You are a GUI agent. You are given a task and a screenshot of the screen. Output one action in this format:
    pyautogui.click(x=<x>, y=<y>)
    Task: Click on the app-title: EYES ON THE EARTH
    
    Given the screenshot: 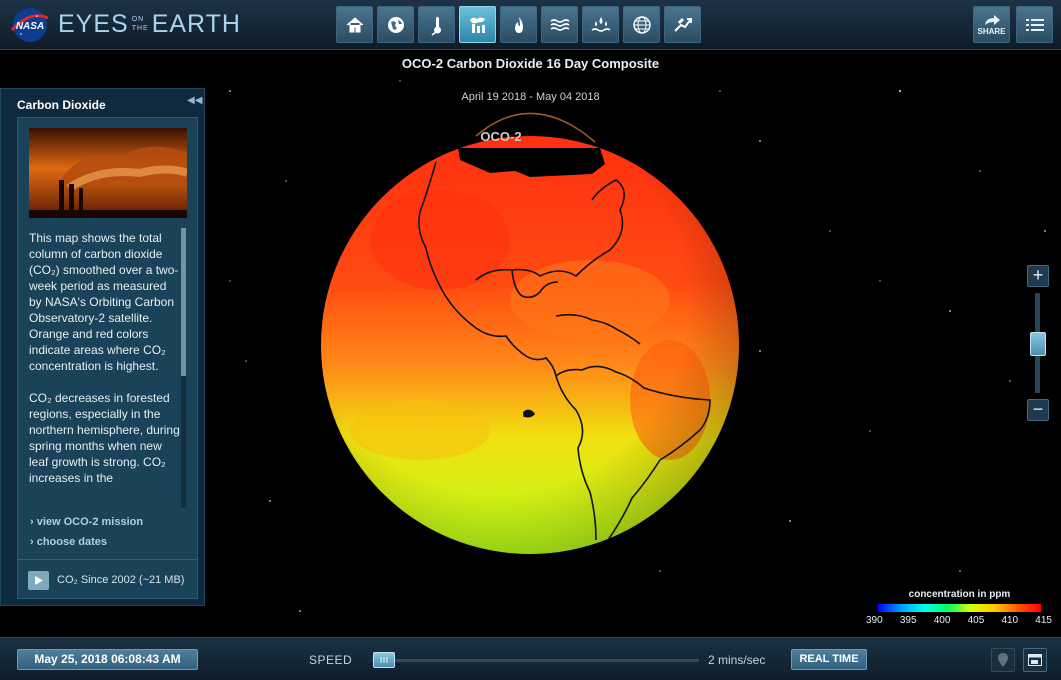 What is the action you would take?
    pyautogui.click(x=149, y=24)
    